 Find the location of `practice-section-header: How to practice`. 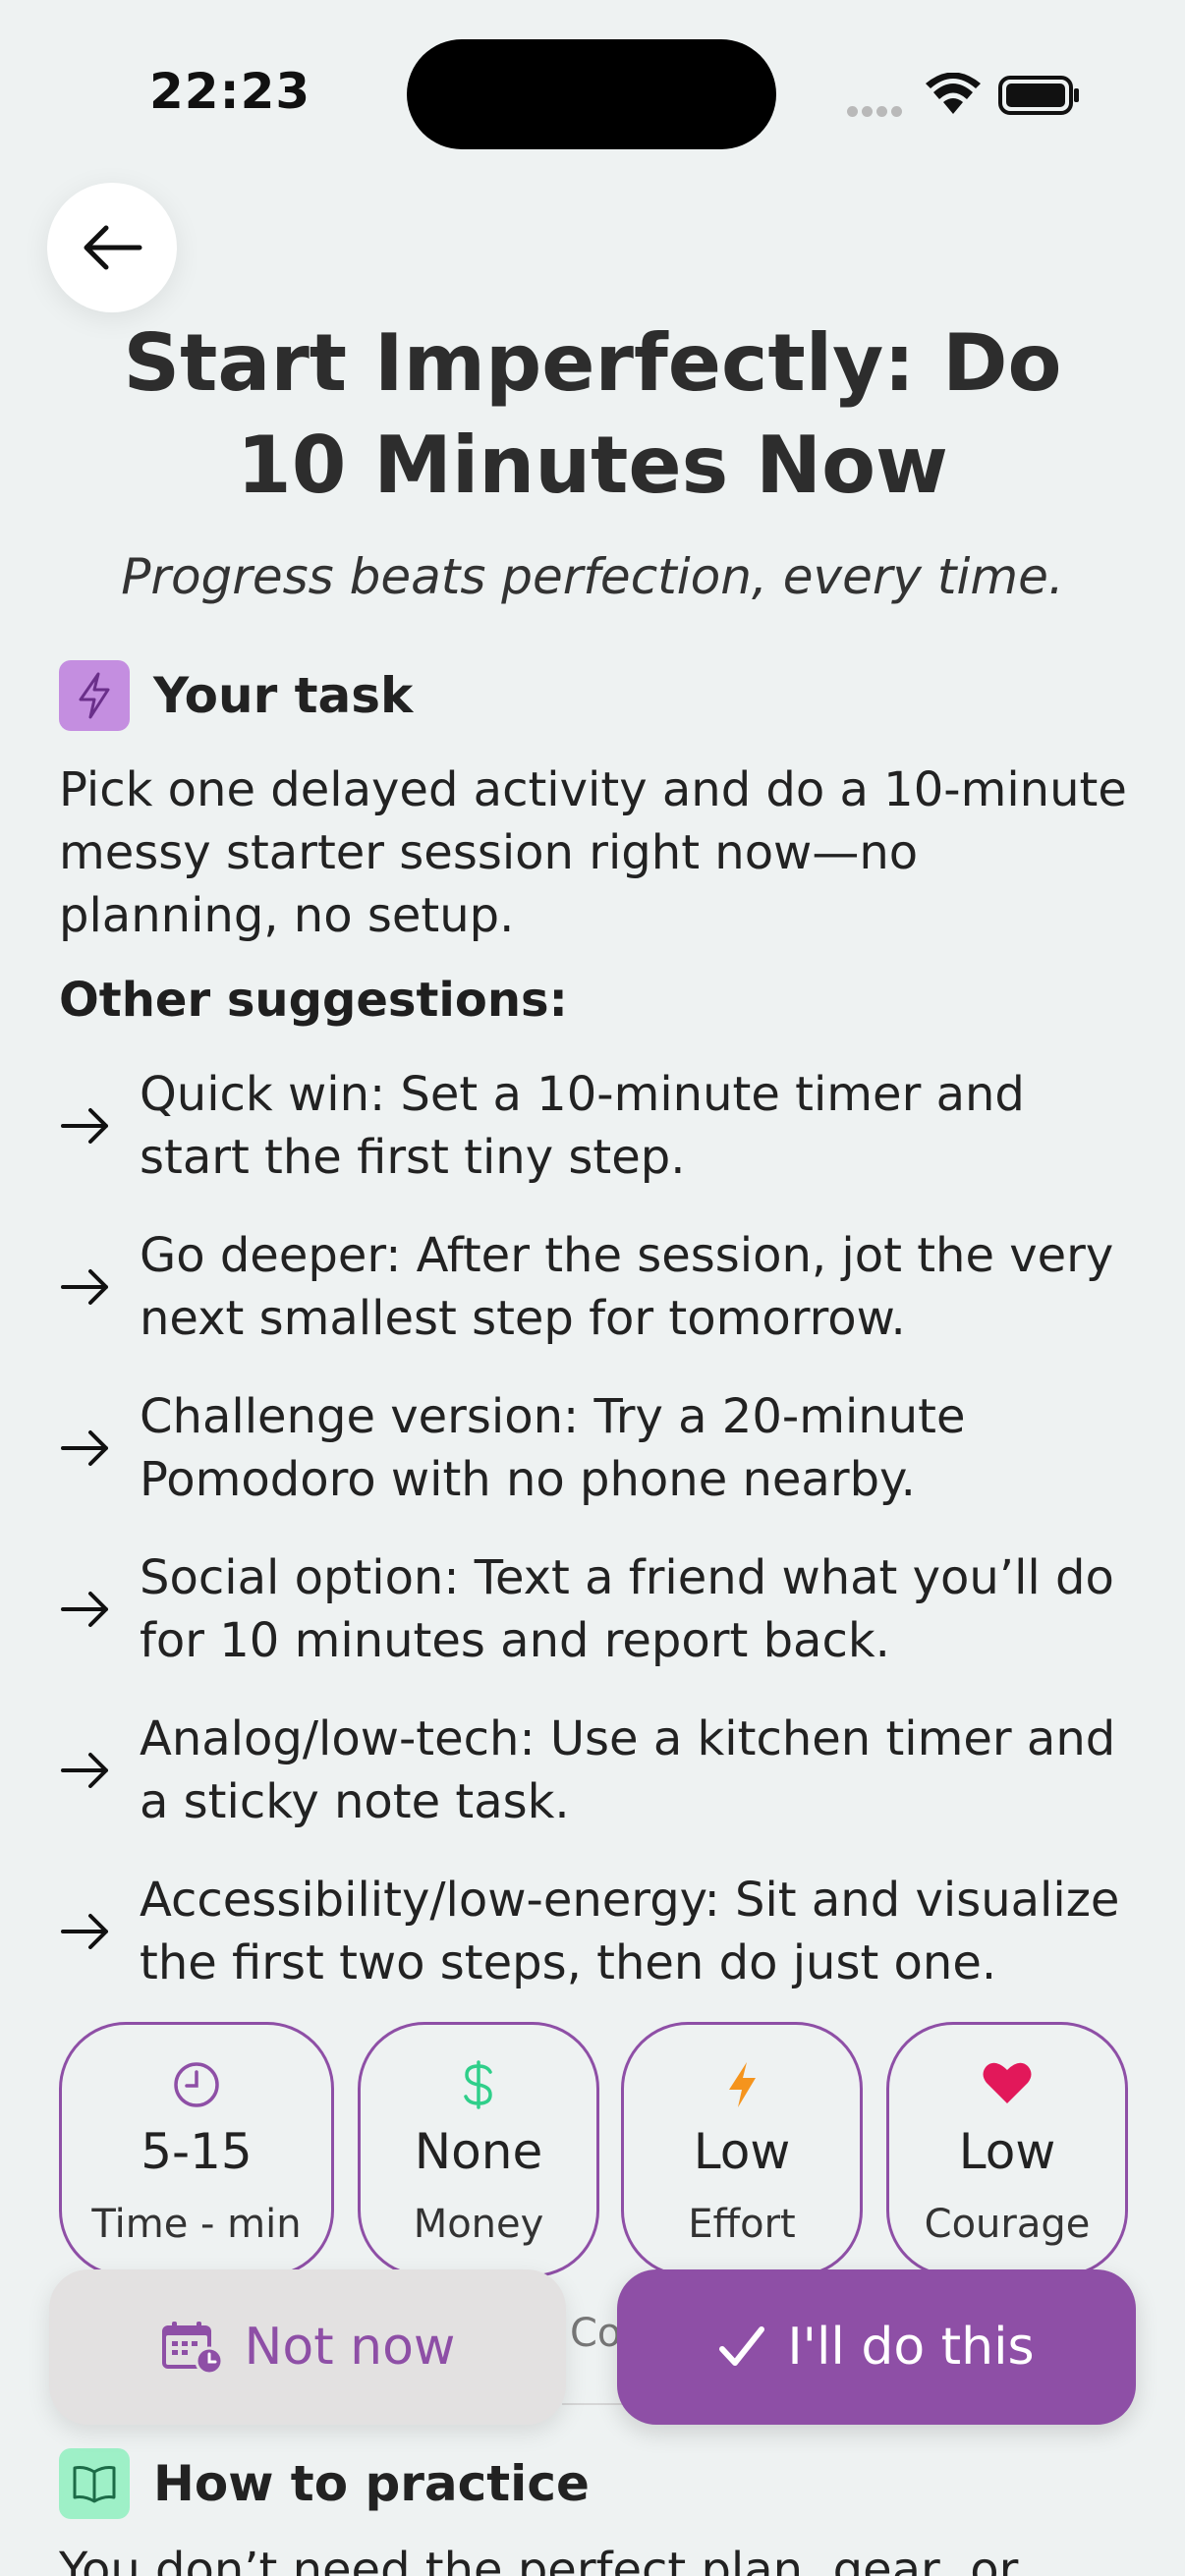

practice-section-header: How to practice is located at coordinates (324, 2483).